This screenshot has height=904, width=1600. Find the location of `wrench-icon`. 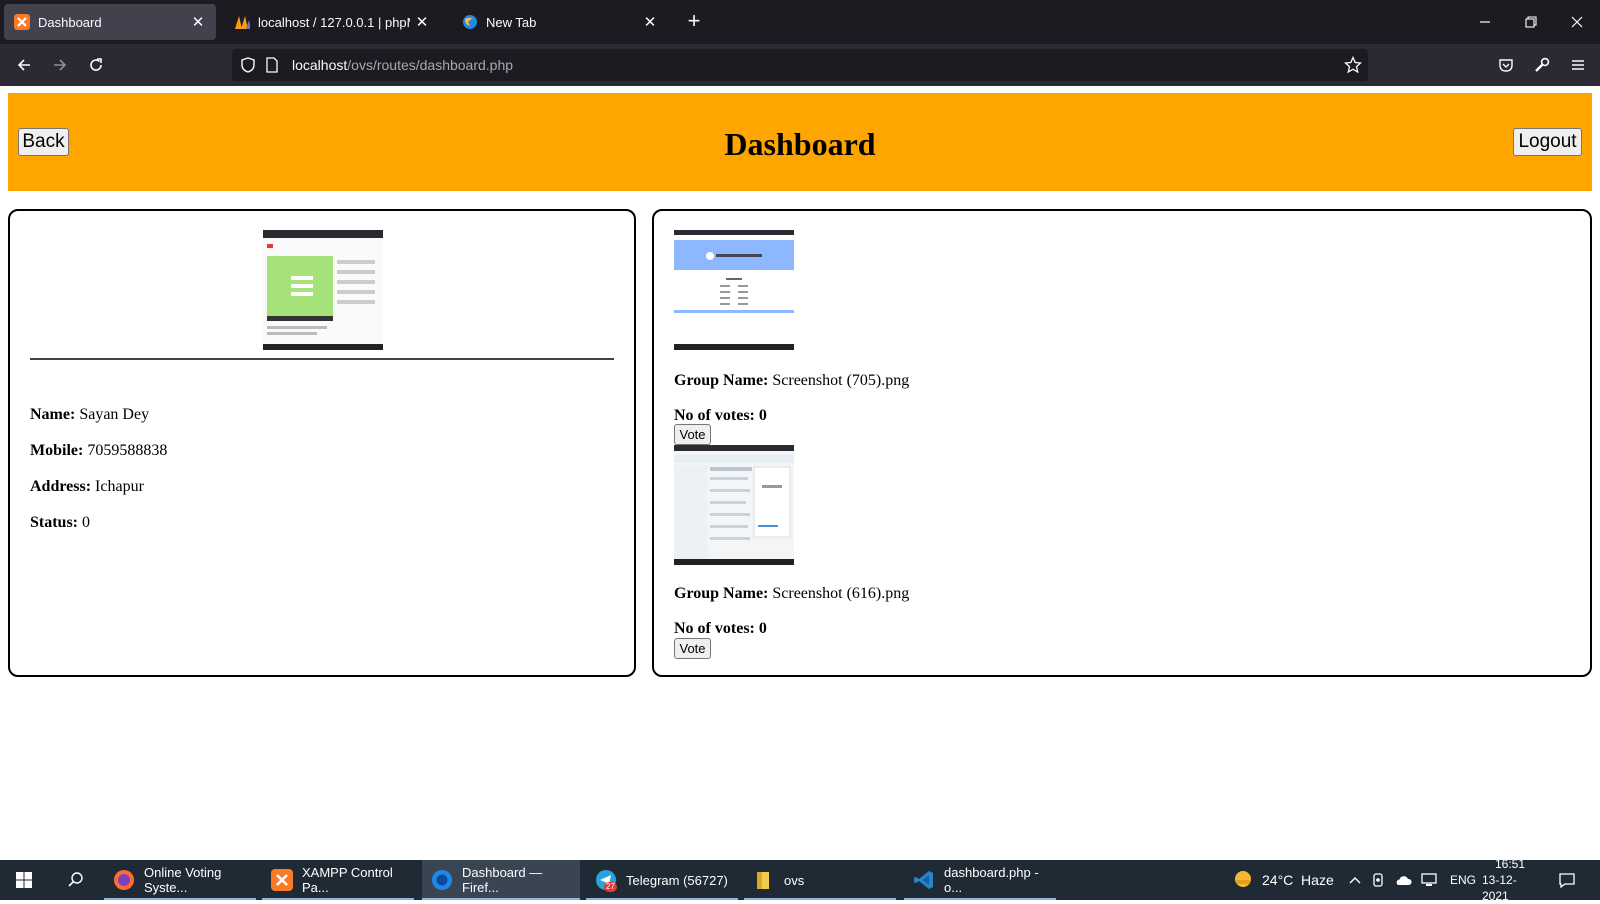

wrench-icon is located at coordinates (1542, 65).